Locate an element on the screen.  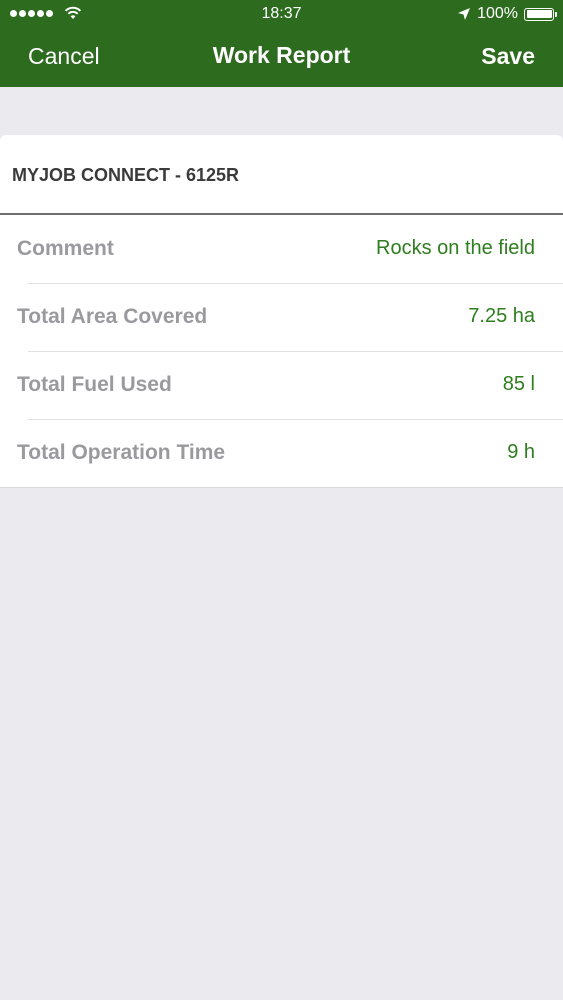
row-value: 85 l is located at coordinates (518, 384).